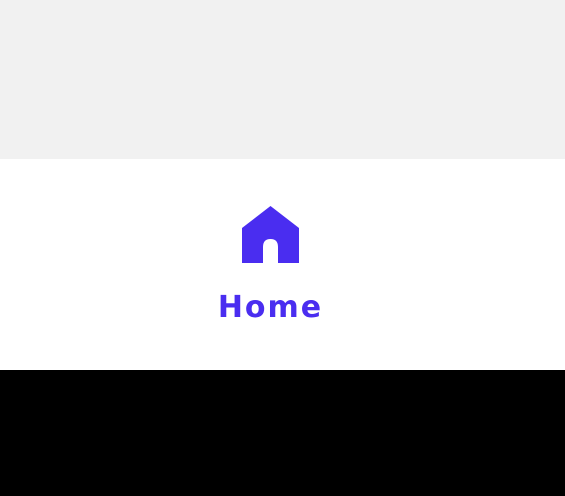 The width and height of the screenshot is (565, 496). I want to click on nav-item-home: Home, so click(270, 264).